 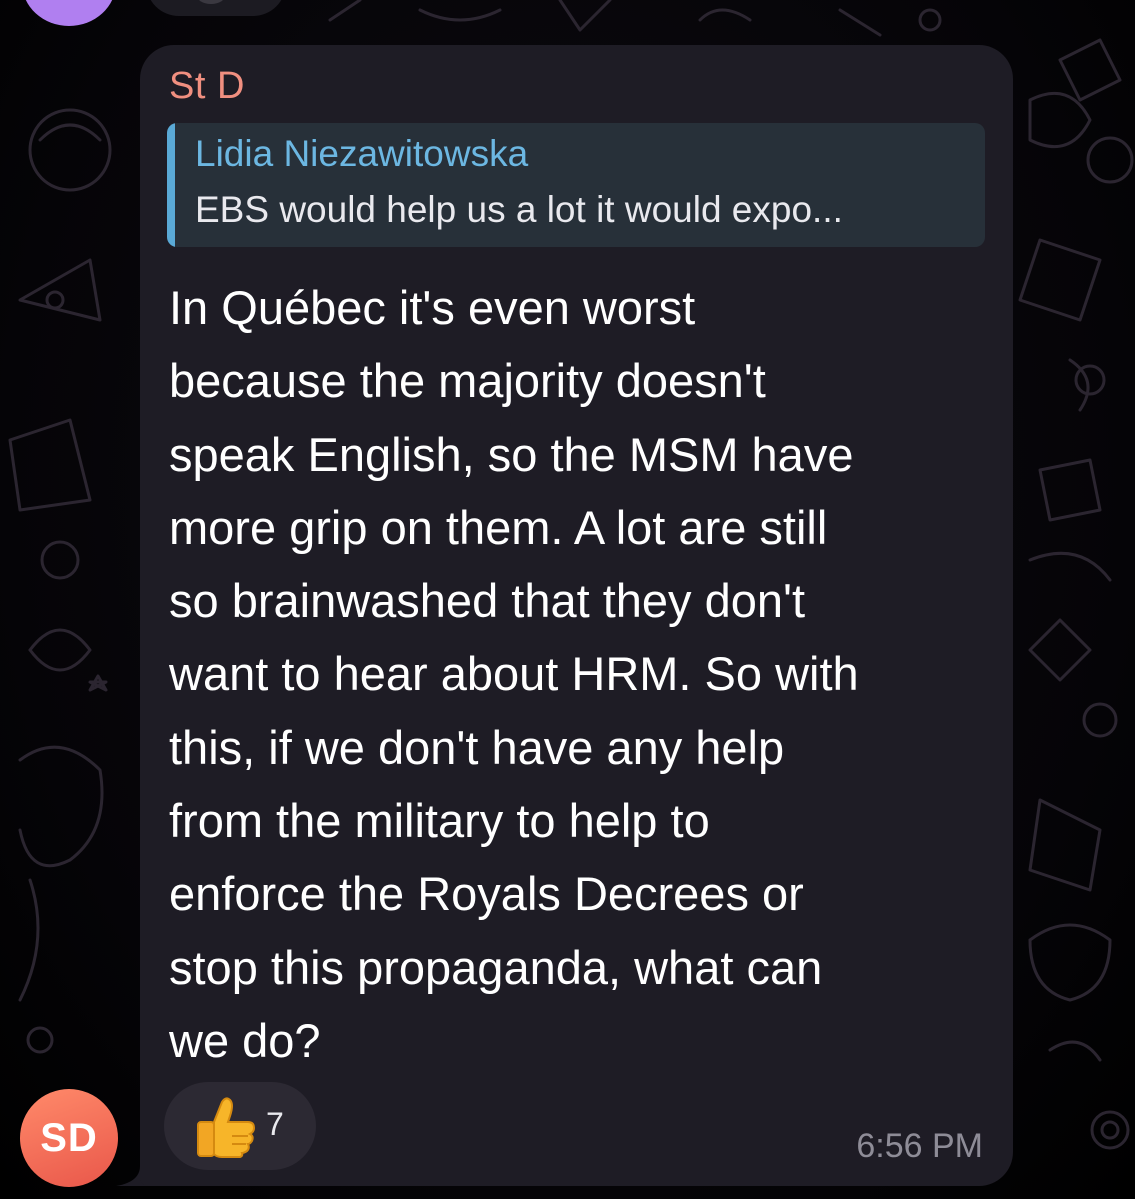 I want to click on reply-accent-bar, so click(x=171, y=185).